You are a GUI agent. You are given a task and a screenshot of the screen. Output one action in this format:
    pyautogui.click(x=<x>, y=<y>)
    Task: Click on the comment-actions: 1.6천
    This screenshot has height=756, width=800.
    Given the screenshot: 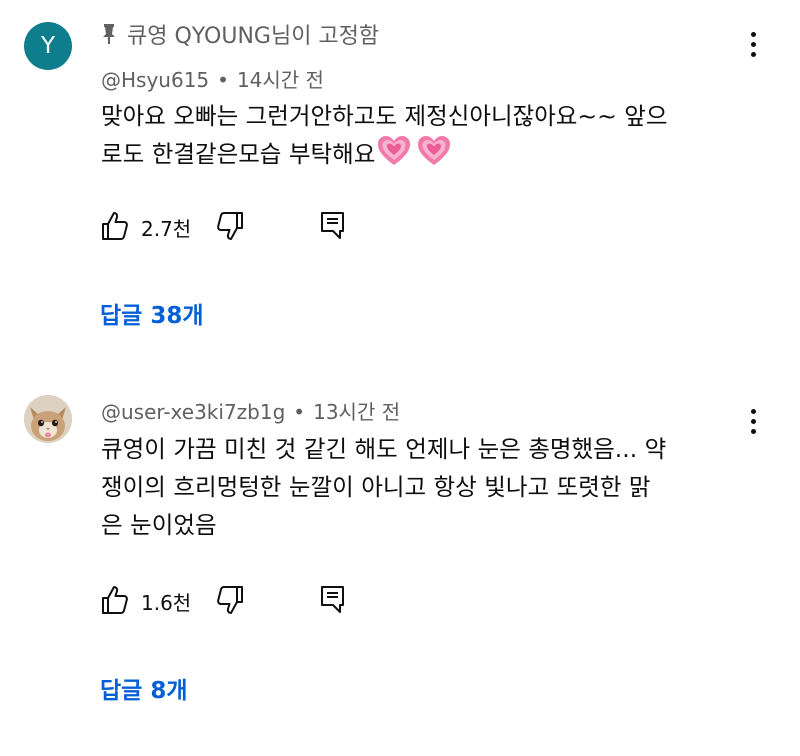 What is the action you would take?
    pyautogui.click(x=251, y=601)
    